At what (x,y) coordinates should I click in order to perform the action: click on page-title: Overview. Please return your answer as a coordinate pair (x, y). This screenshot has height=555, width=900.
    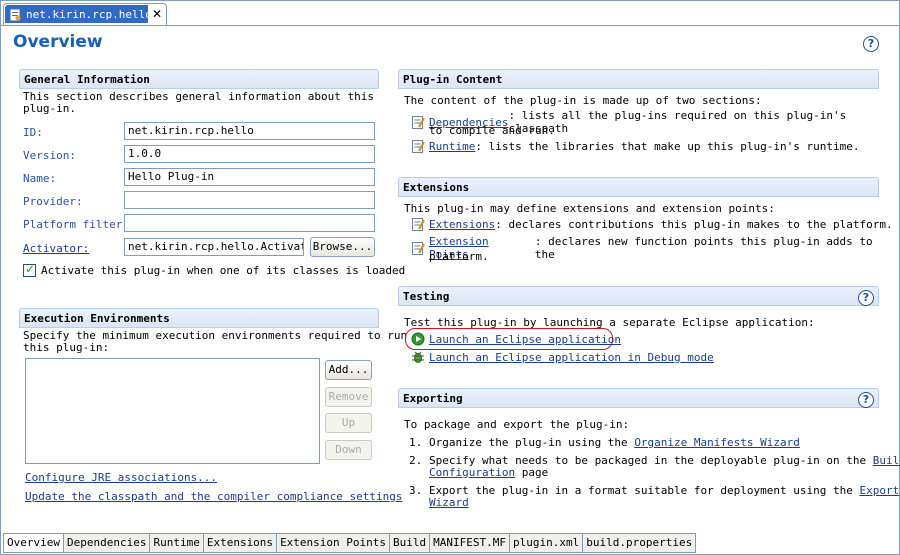
    Looking at the image, I should click on (58, 42).